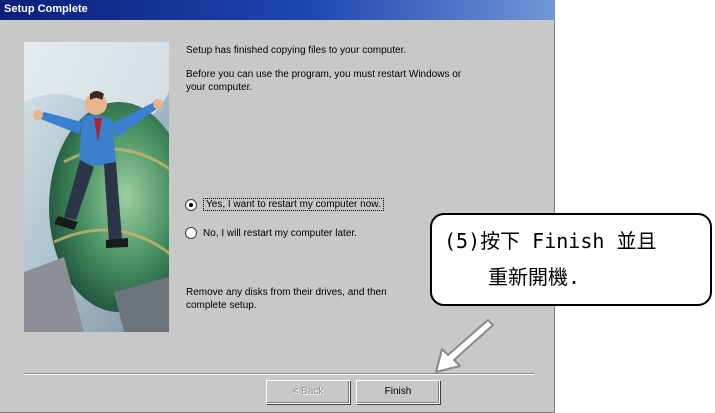 Image resolution: width=715 pixels, height=413 pixels. What do you see at coordinates (464, 346) in the screenshot?
I see `pointer-arrow-icon` at bounding box center [464, 346].